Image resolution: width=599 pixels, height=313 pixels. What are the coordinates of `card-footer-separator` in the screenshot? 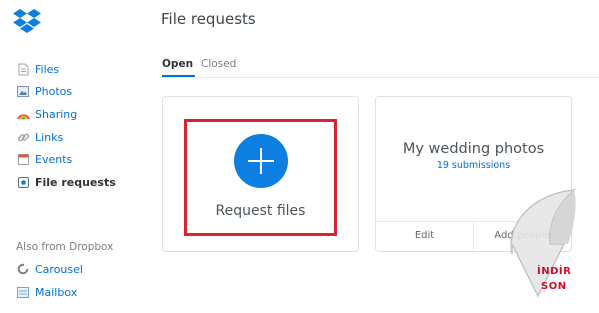 It's located at (473, 236).